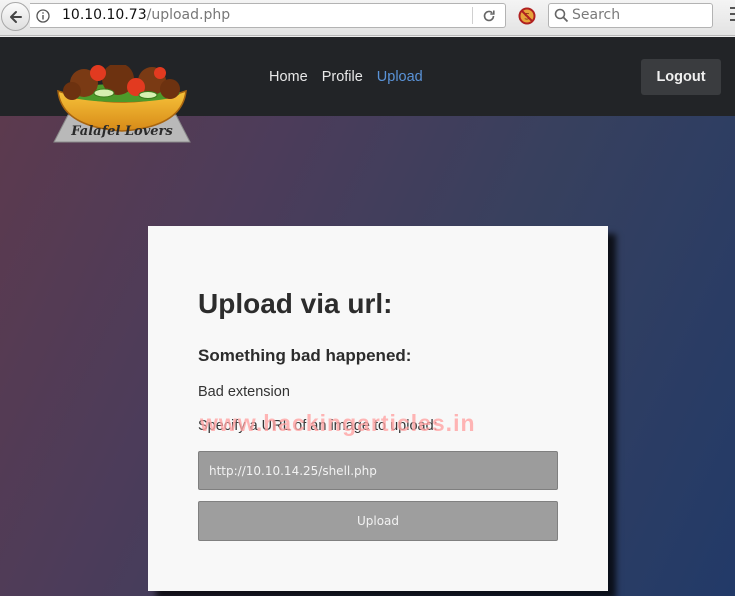 The width and height of the screenshot is (735, 596). I want to click on back-button, so click(15, 16).